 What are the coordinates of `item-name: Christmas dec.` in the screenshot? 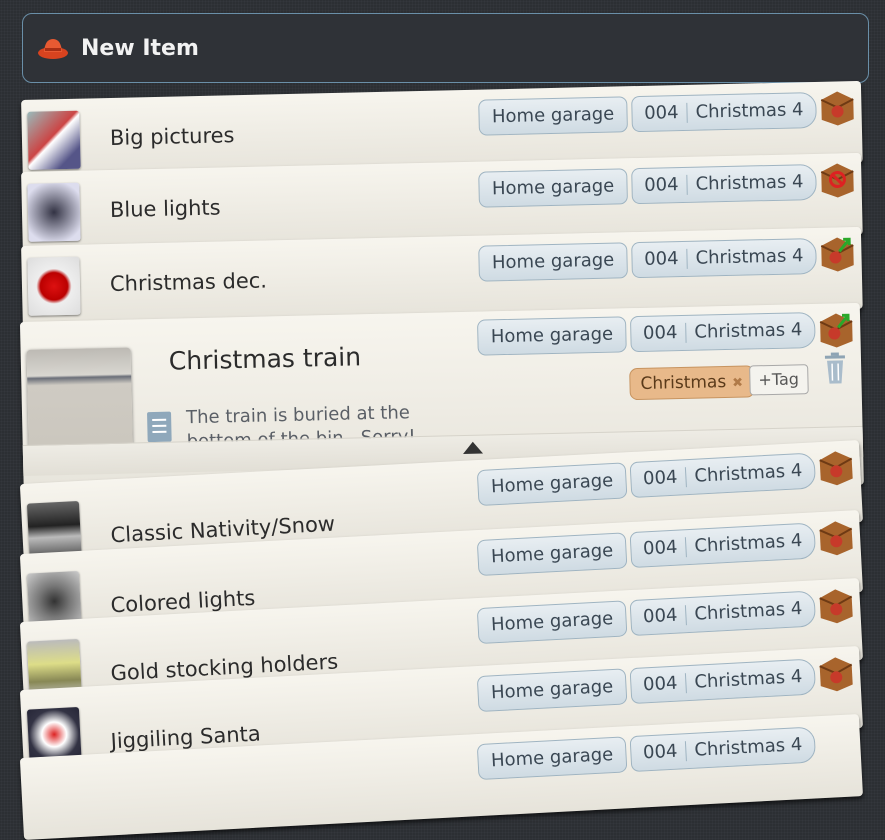 It's located at (189, 282).